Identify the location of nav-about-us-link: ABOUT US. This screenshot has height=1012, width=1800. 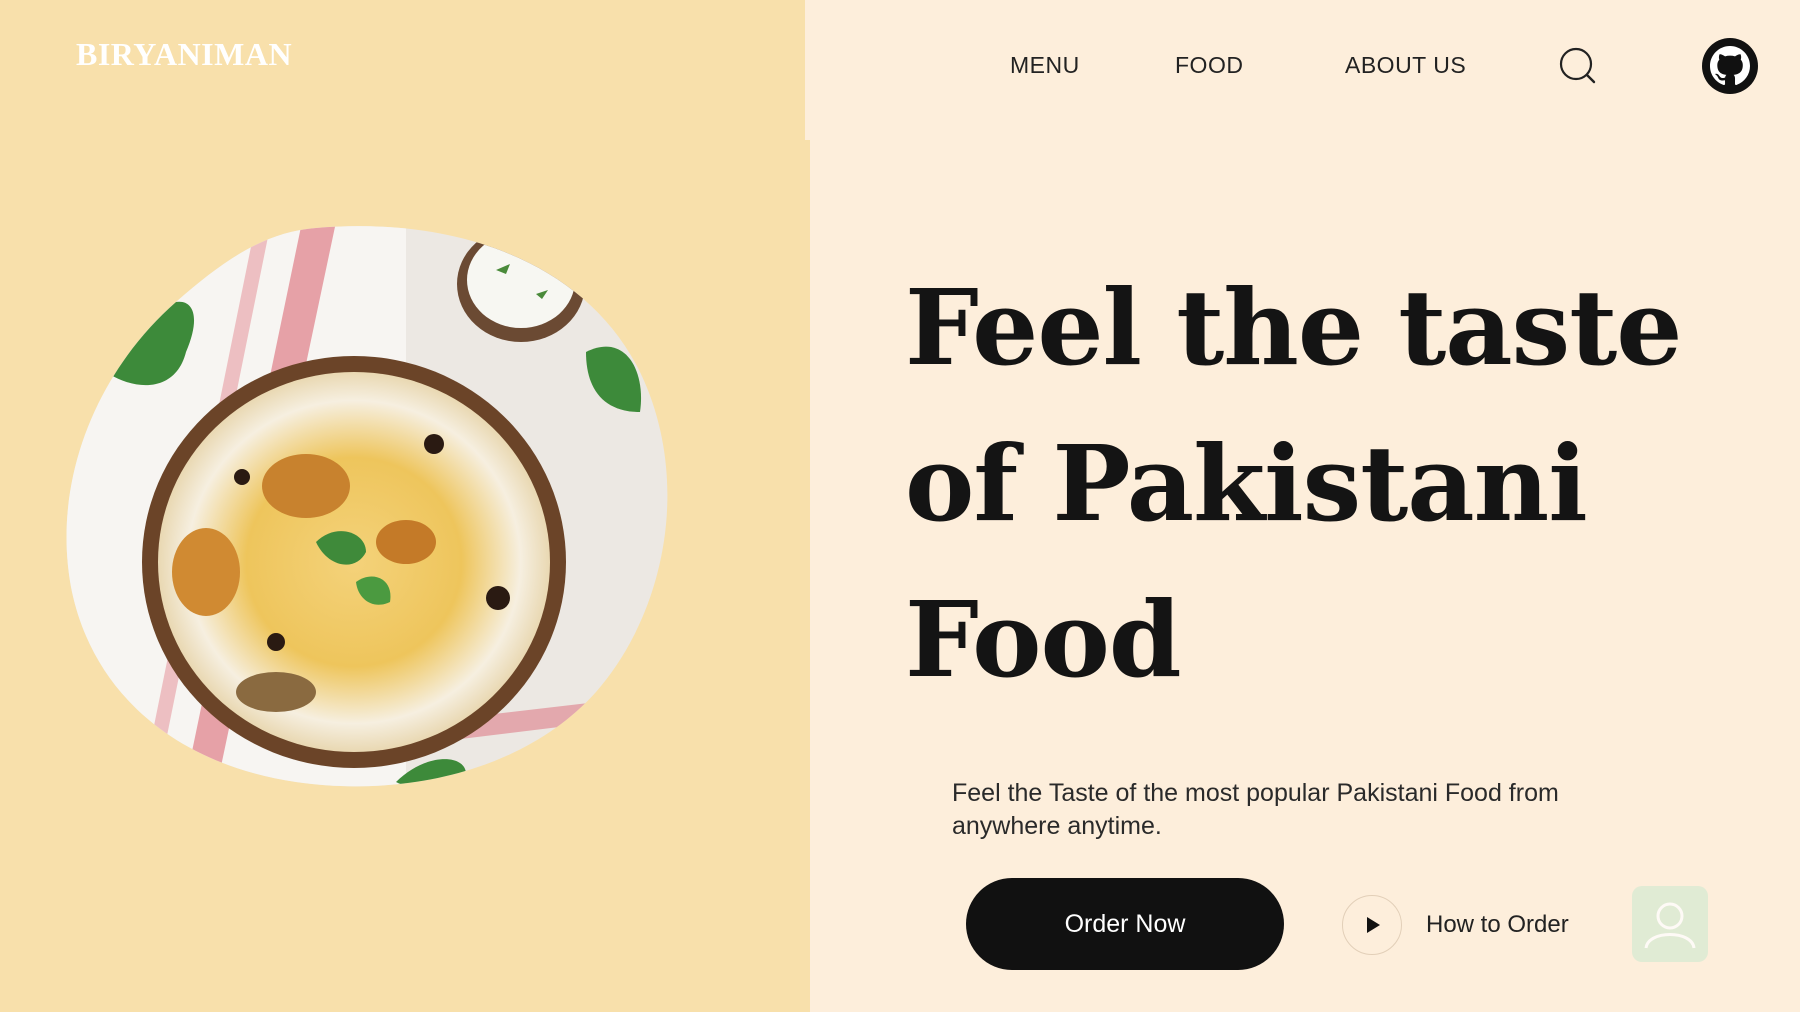
(1405, 65).